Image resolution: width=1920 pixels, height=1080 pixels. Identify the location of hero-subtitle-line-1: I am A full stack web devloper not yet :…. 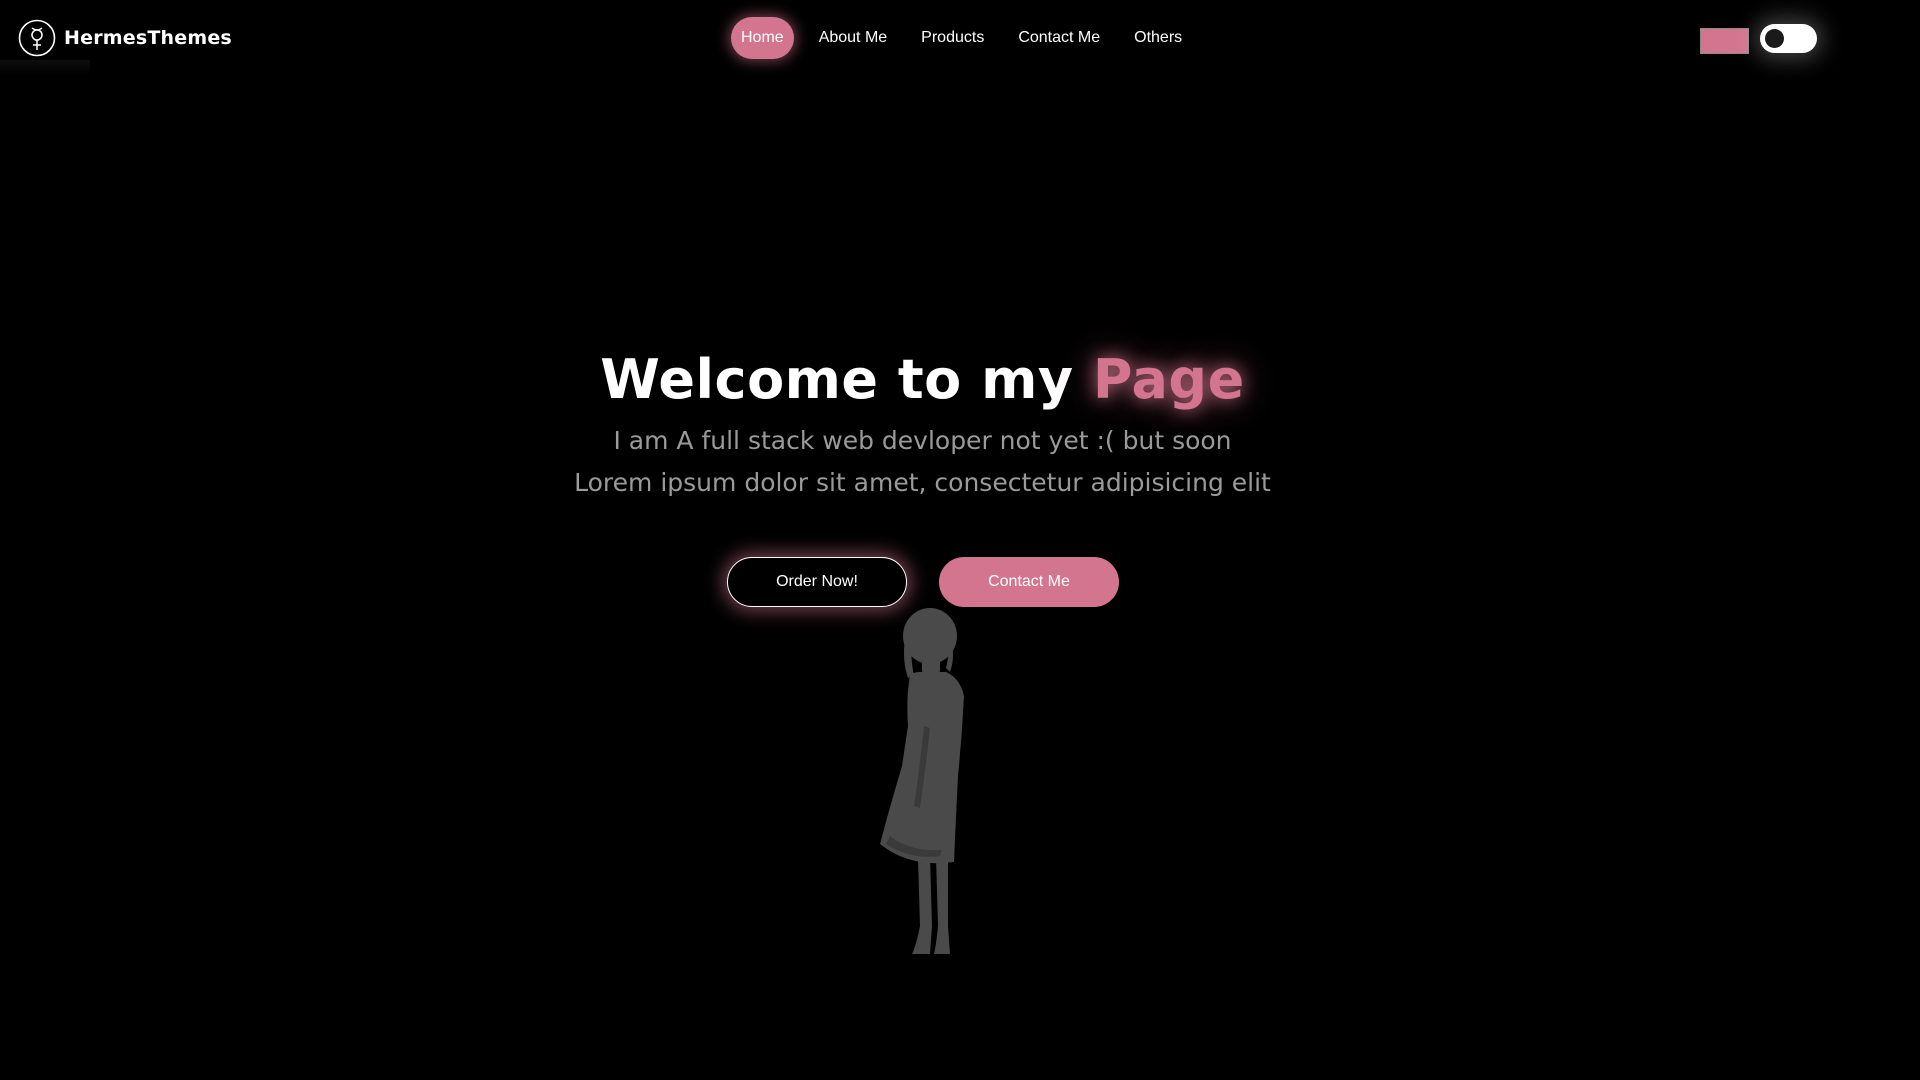
(922, 440).